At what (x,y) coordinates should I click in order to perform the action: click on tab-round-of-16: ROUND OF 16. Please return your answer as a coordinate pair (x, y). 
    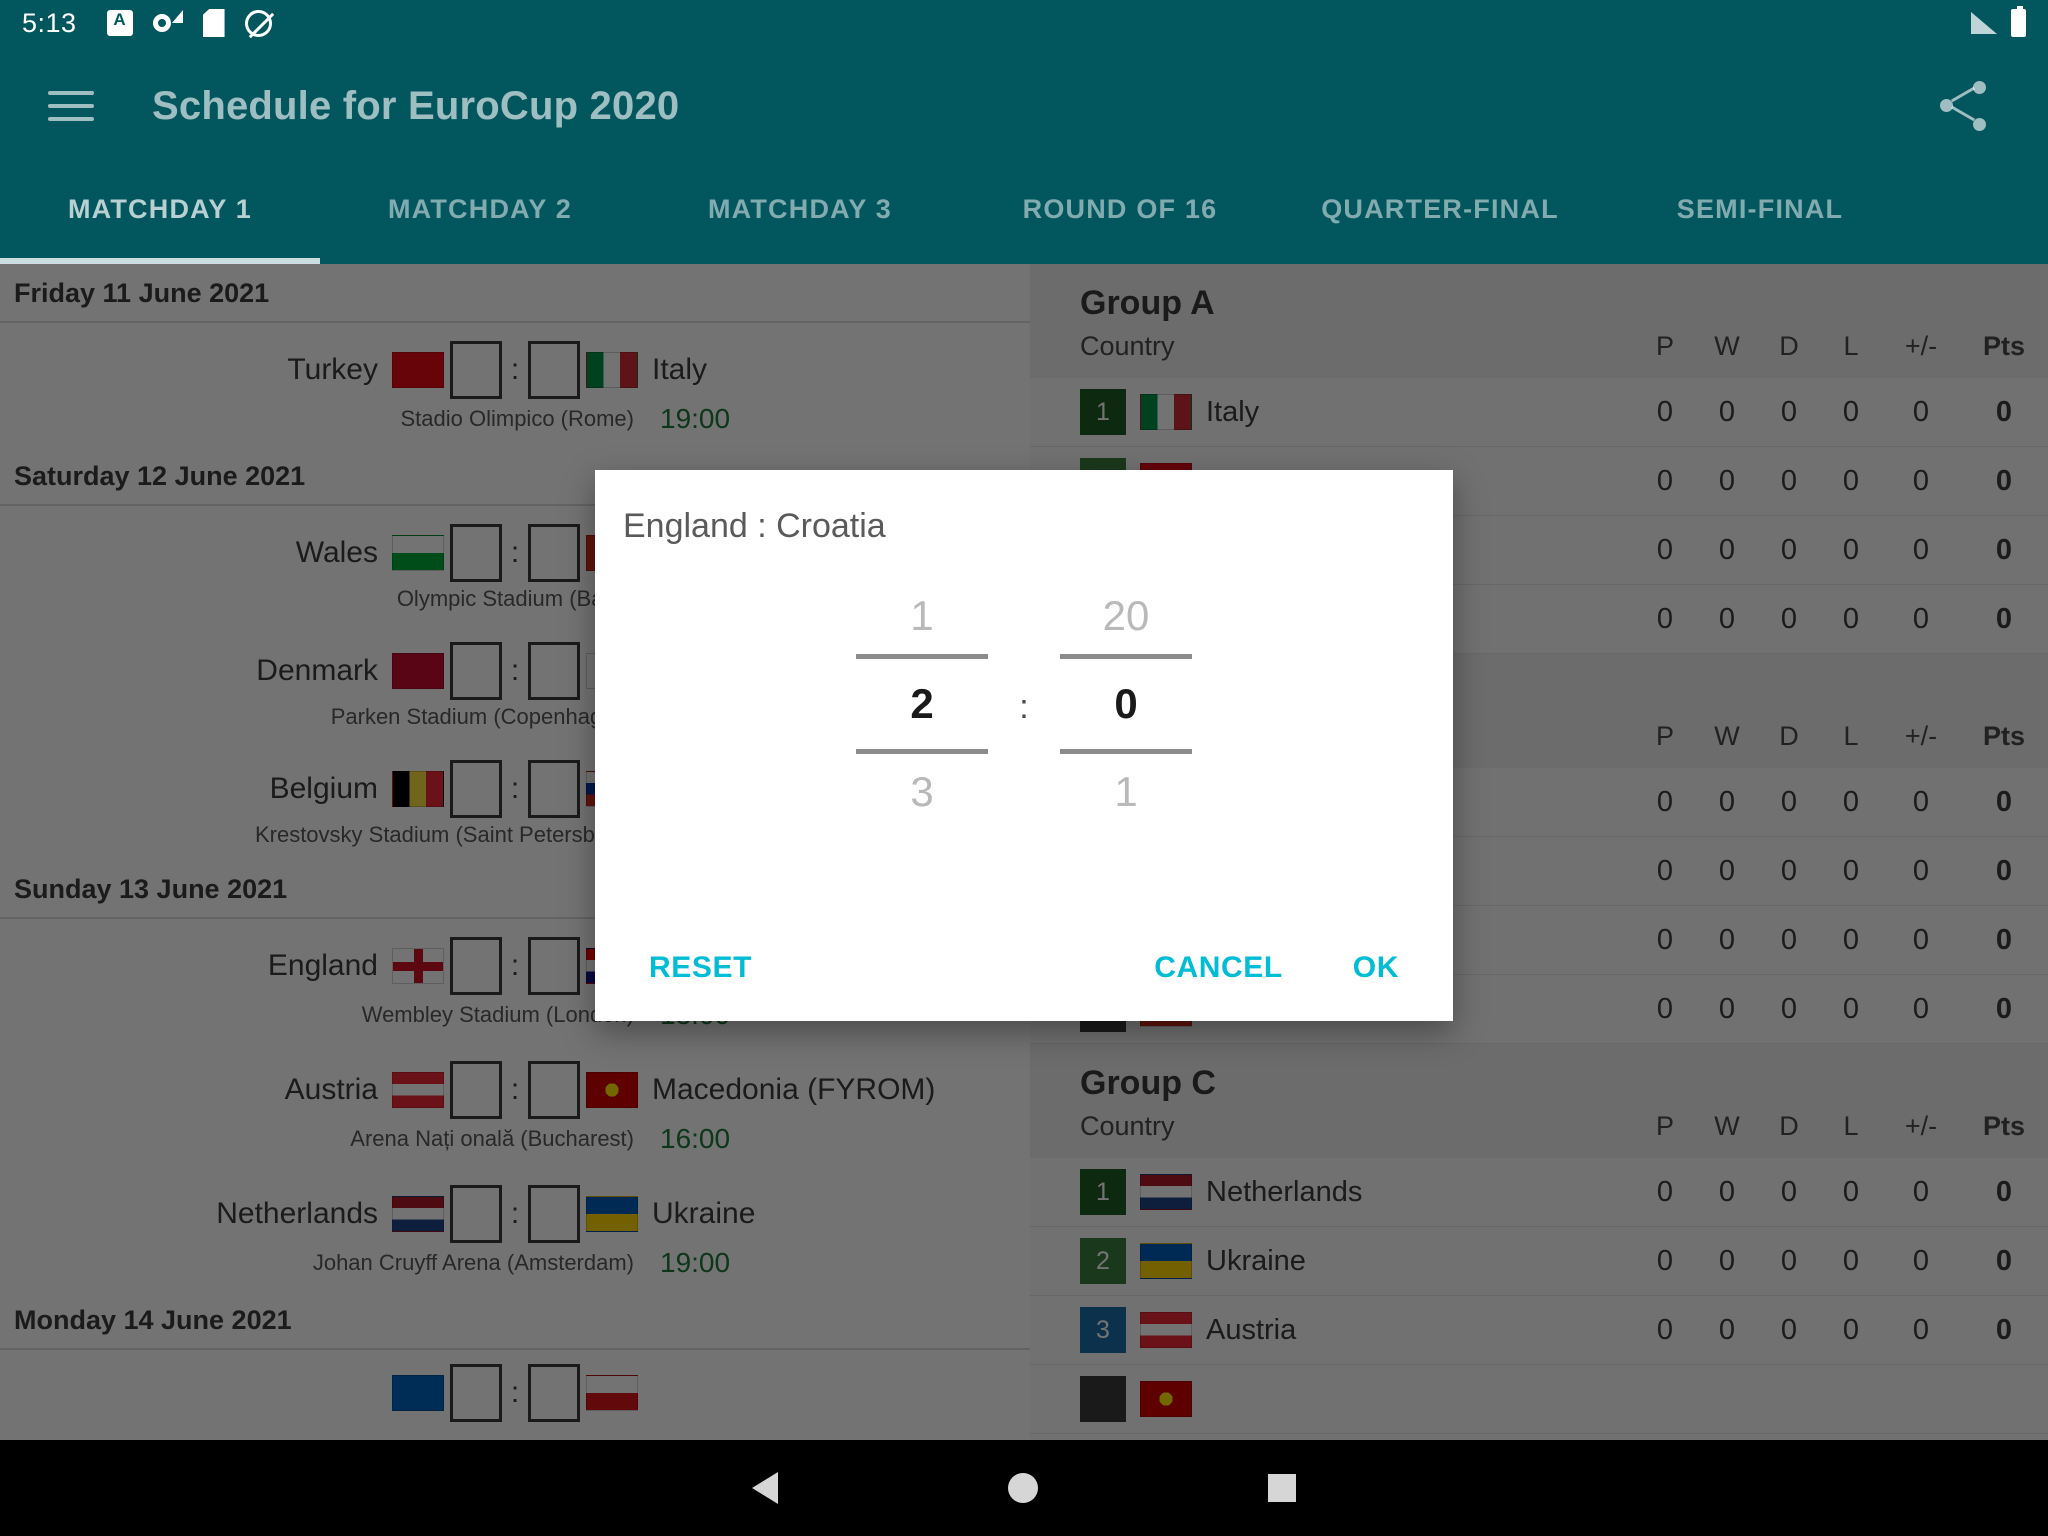
    Looking at the image, I should click on (1120, 215).